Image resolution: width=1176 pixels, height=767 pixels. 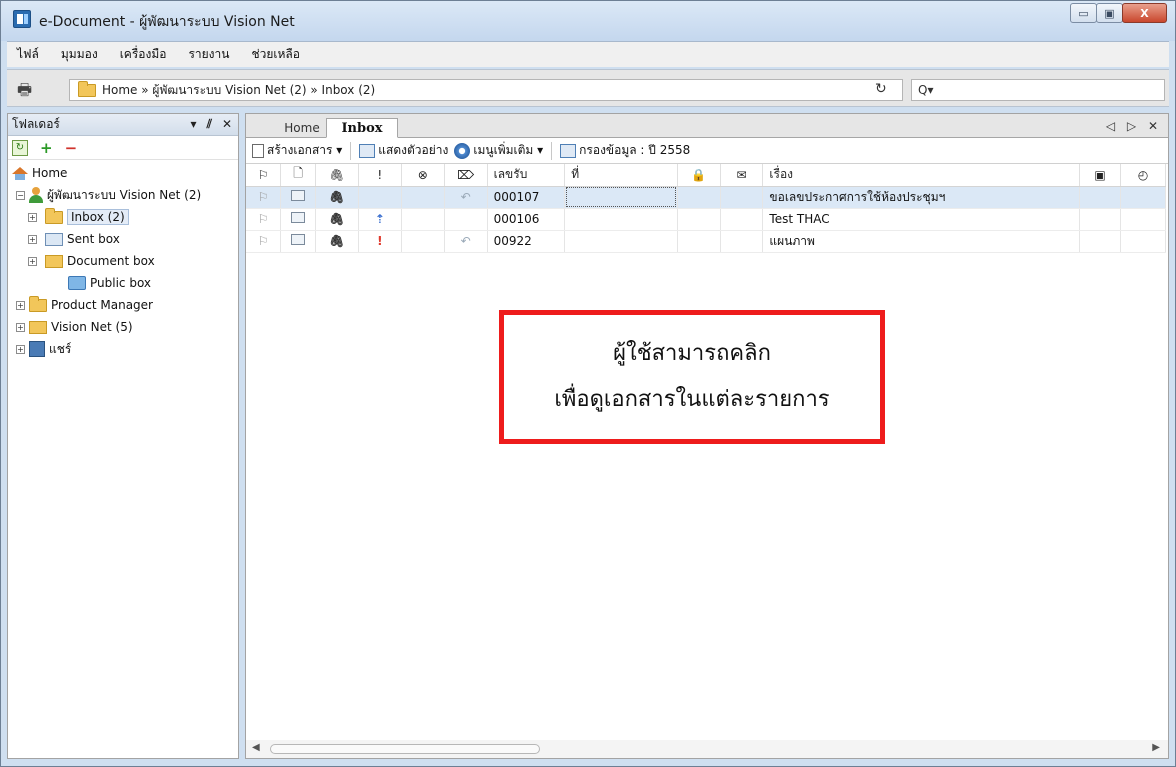 I want to click on callout-line-1: ผู้ใช้สามารถคลิก, so click(x=692, y=353).